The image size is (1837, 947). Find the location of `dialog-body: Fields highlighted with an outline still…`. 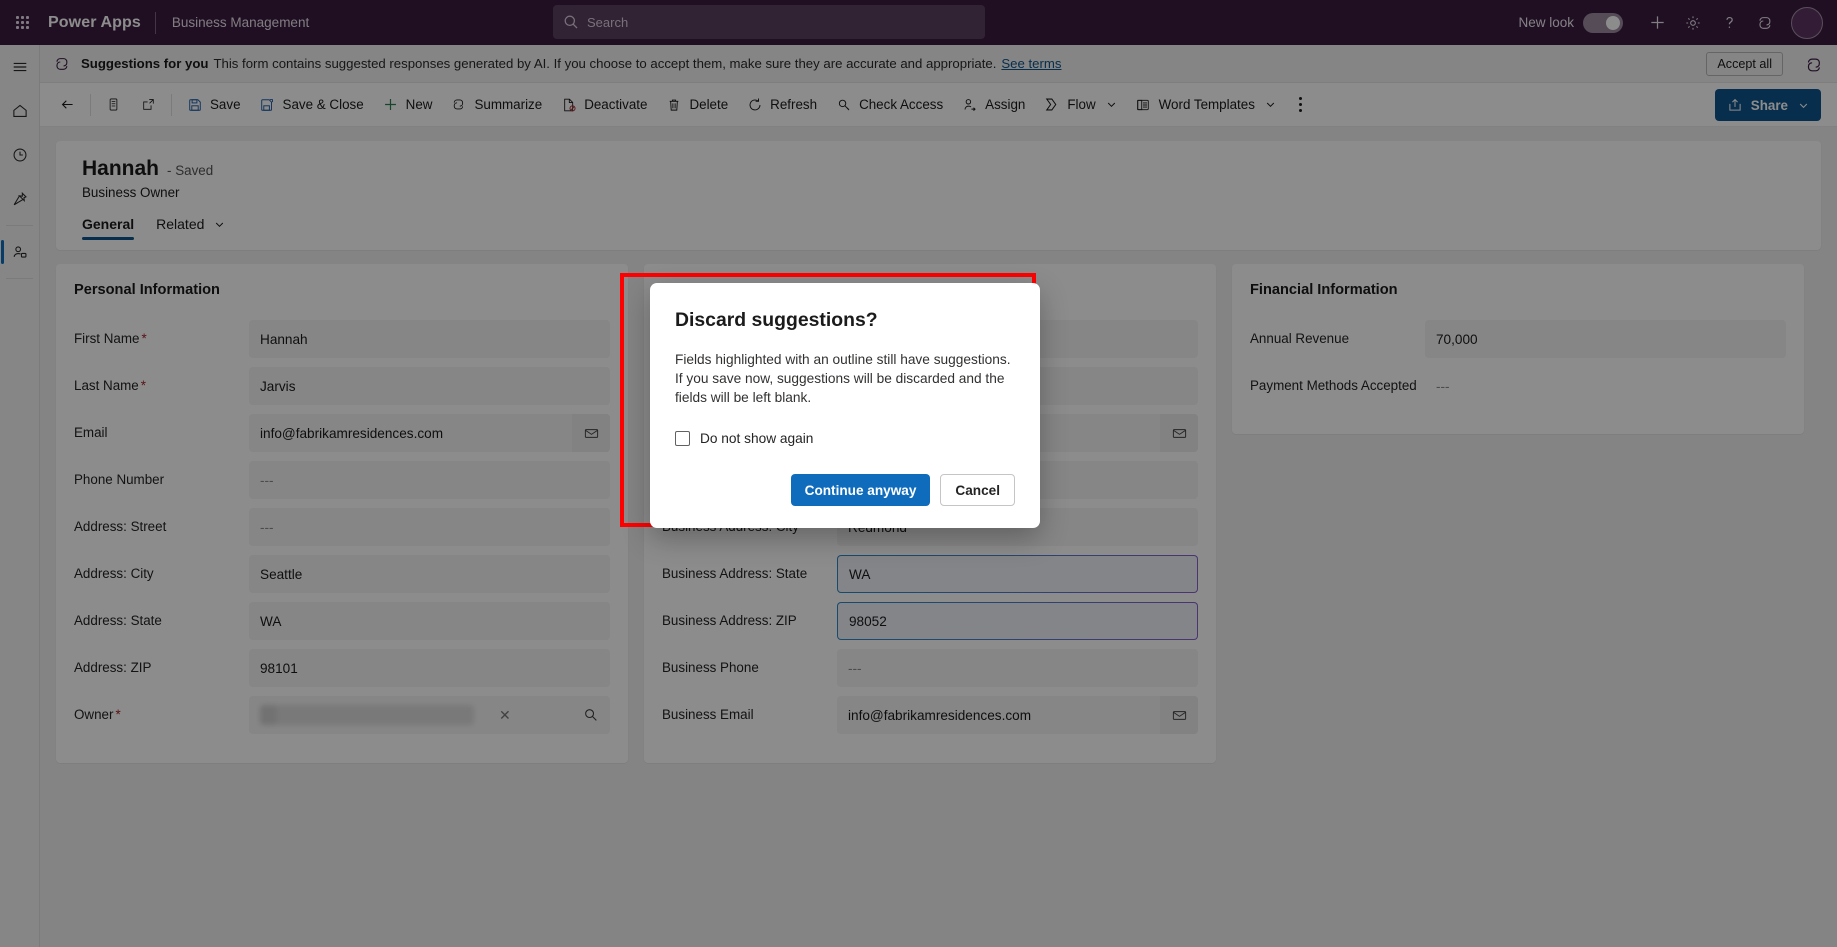

dialog-body: Fields highlighted with an outline still… is located at coordinates (843, 378).